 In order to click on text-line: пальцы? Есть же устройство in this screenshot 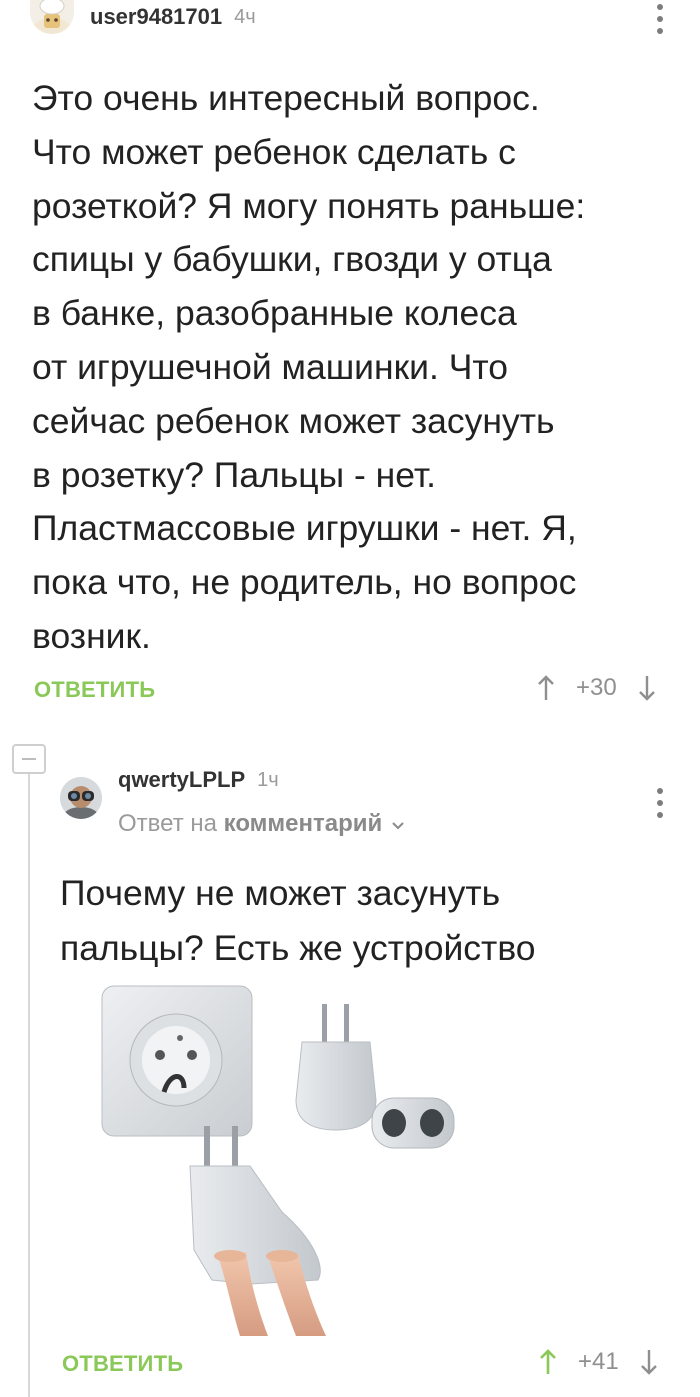, I will do `click(298, 948)`.